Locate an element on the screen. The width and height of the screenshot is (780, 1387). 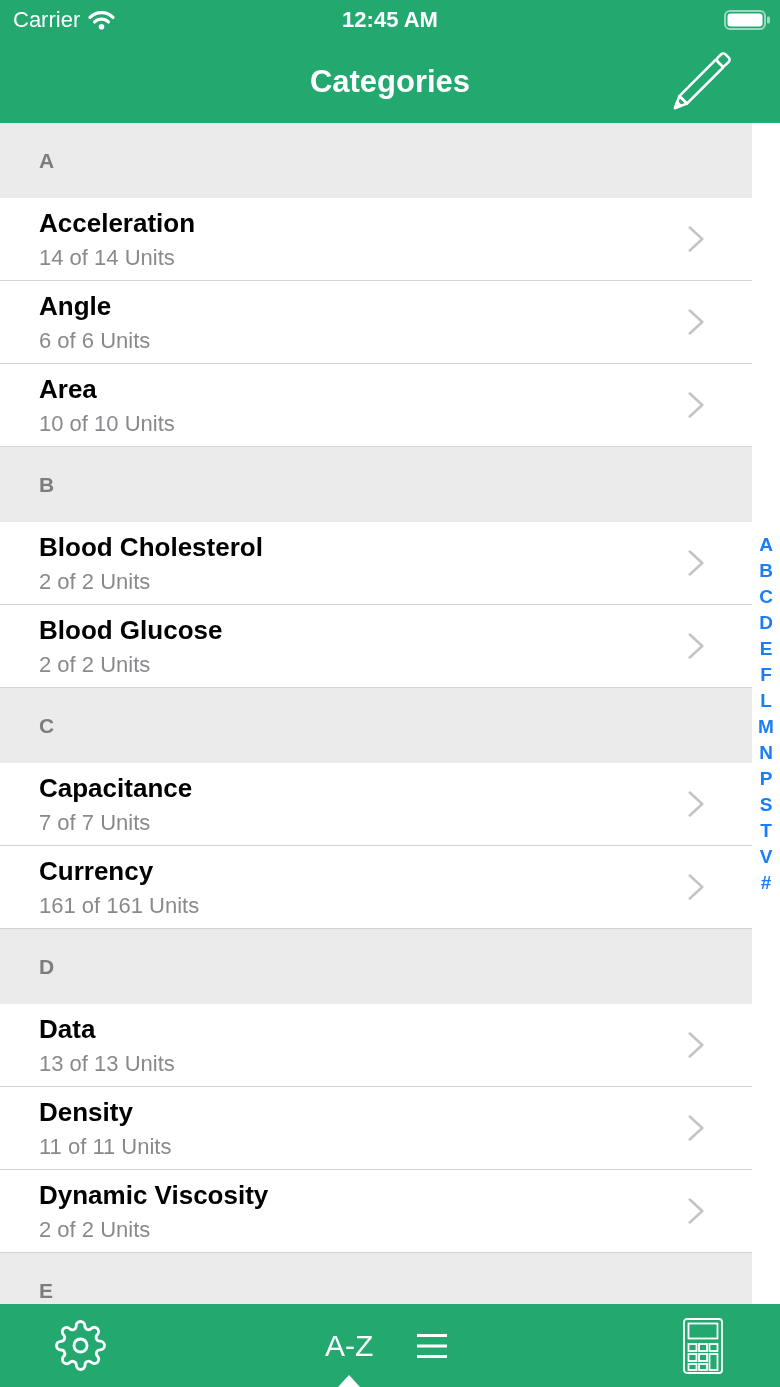
alphabetical-tab: A-Z is located at coordinates (349, 1345).